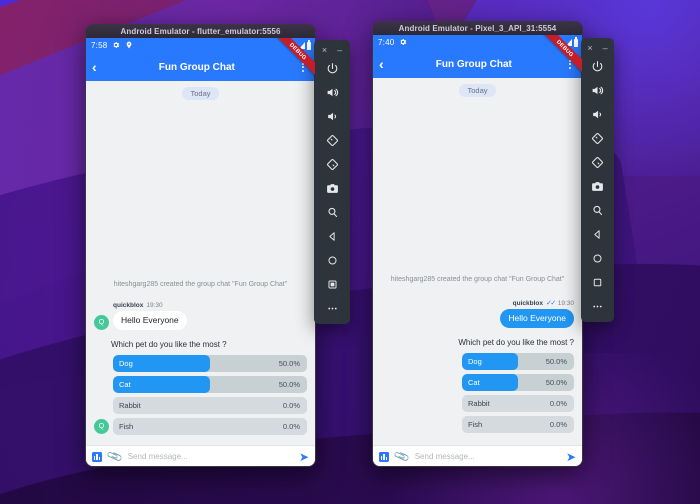 Image resolution: width=700 pixels, height=504 pixels. I want to click on emulator-toolbar-left: × –, so click(332, 182).